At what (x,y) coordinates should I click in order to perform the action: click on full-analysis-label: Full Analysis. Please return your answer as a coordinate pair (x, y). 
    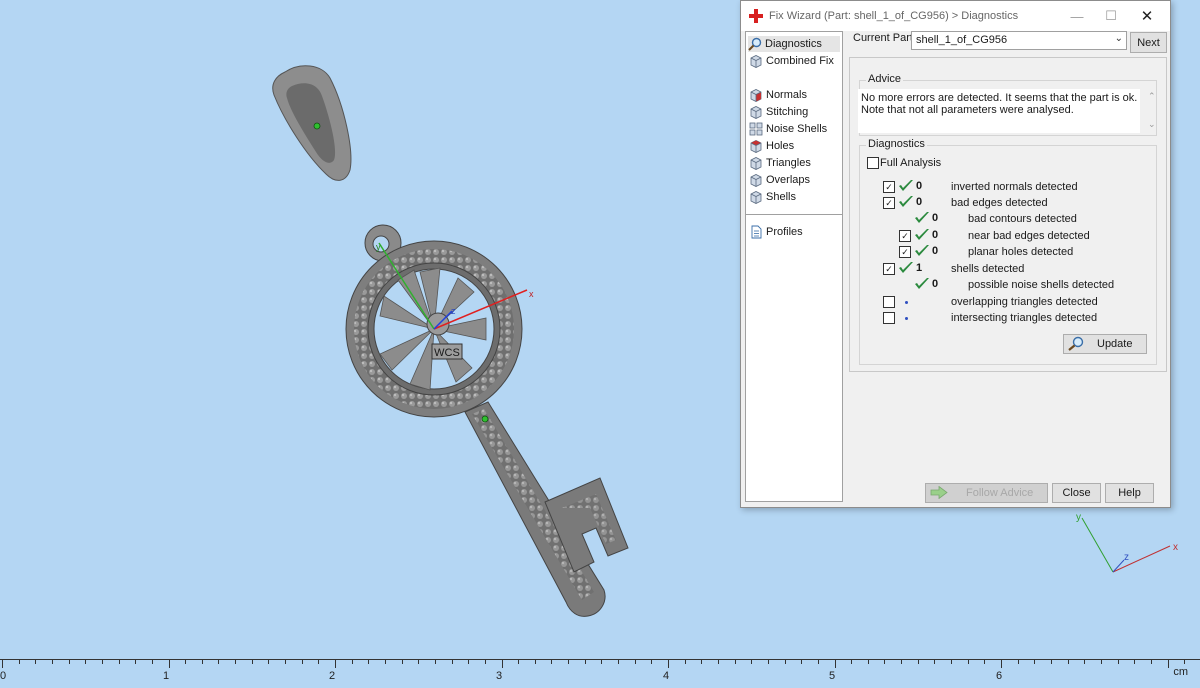
    Looking at the image, I should click on (911, 163).